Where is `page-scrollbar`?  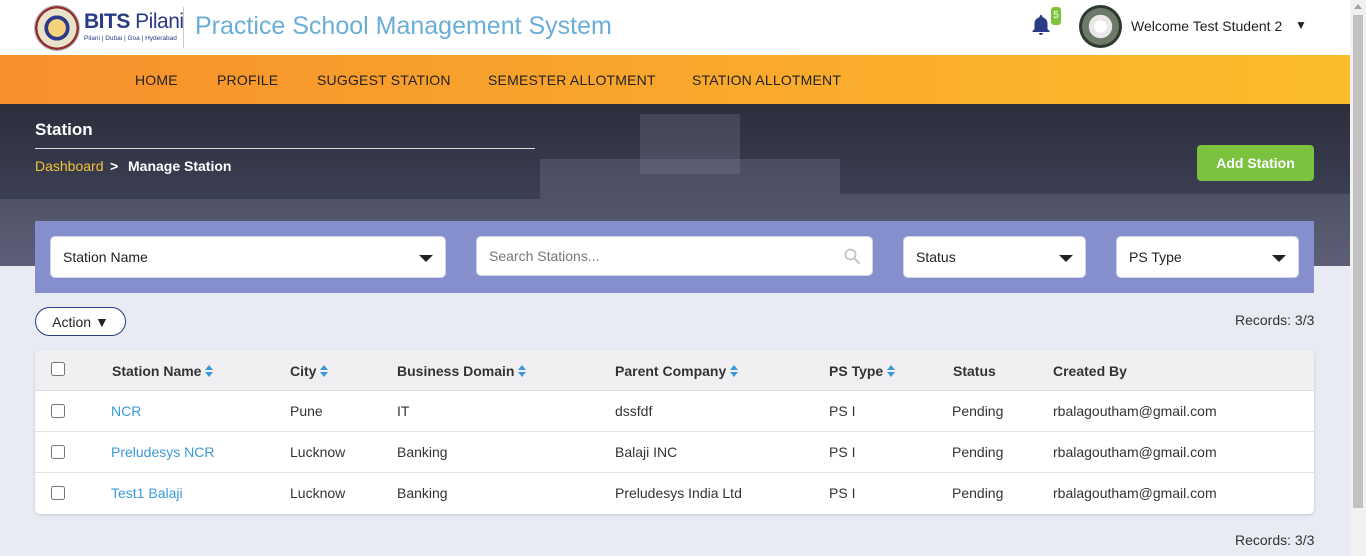
page-scrollbar is located at coordinates (1358, 278).